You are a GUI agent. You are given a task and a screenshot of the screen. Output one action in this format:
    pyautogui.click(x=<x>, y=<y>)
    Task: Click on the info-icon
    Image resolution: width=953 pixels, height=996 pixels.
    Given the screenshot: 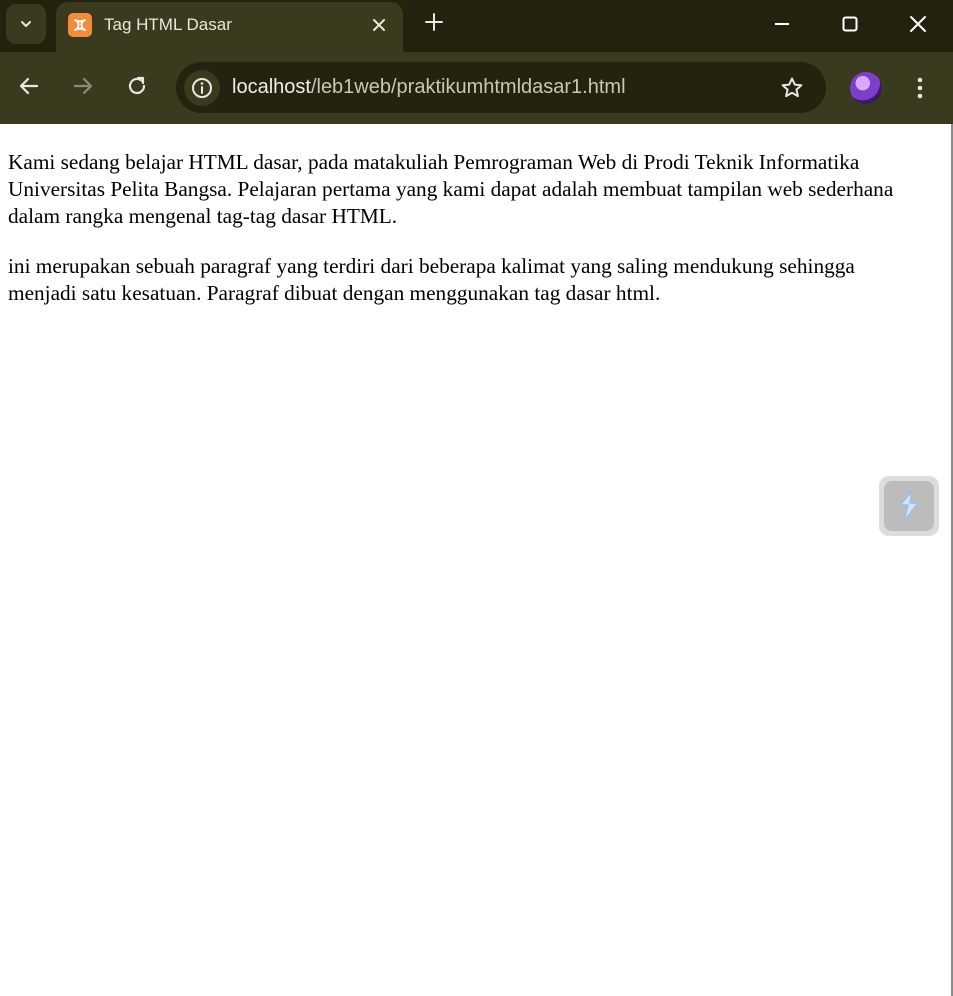 What is the action you would take?
    pyautogui.click(x=202, y=88)
    